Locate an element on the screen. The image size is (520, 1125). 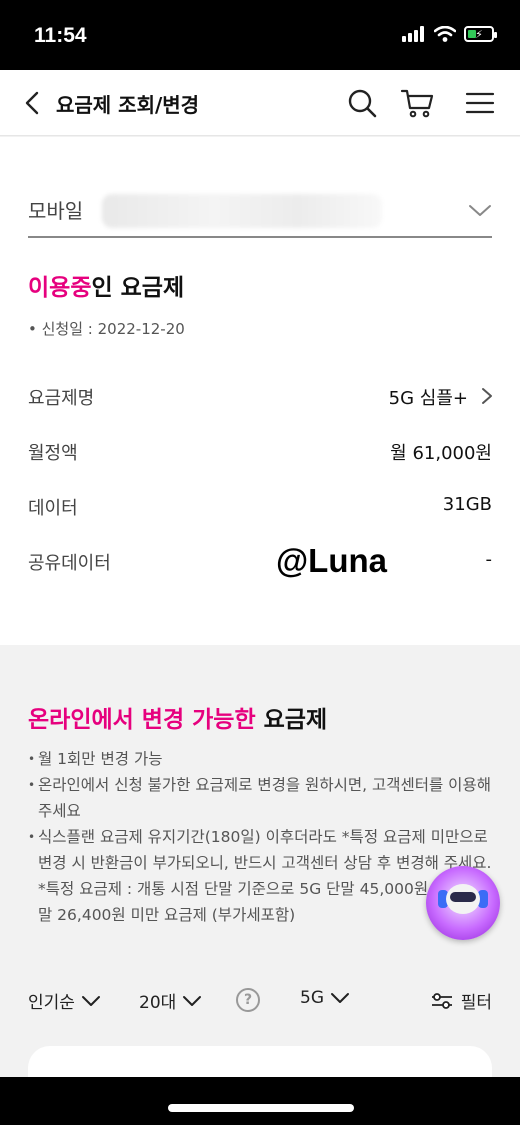
filter-bar: 인기순 20대 ? 5G 필터 is located at coordinates (260, 1001).